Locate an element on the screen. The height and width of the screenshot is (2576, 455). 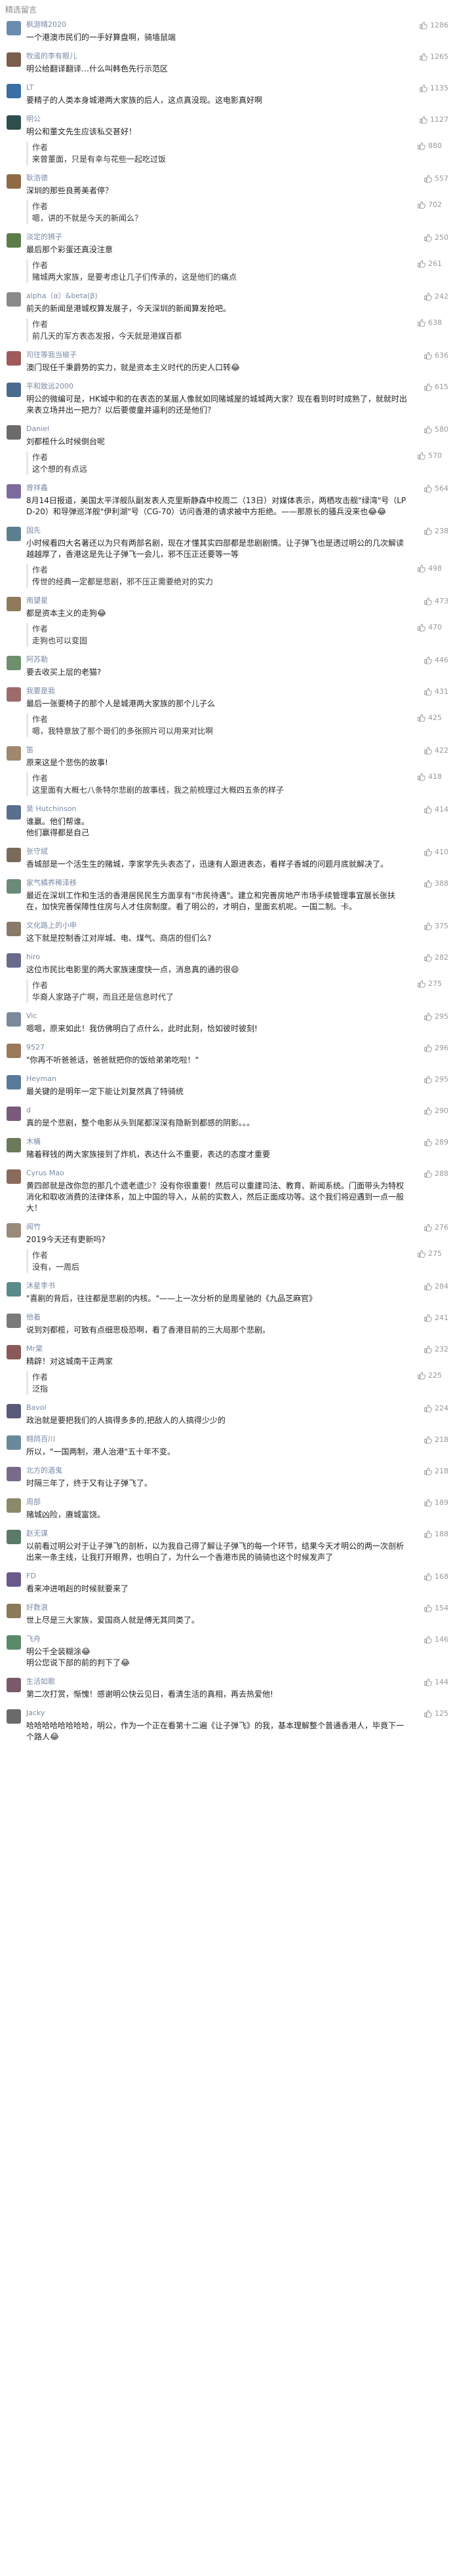
comment-nickname: Daniel is located at coordinates (217, 429).